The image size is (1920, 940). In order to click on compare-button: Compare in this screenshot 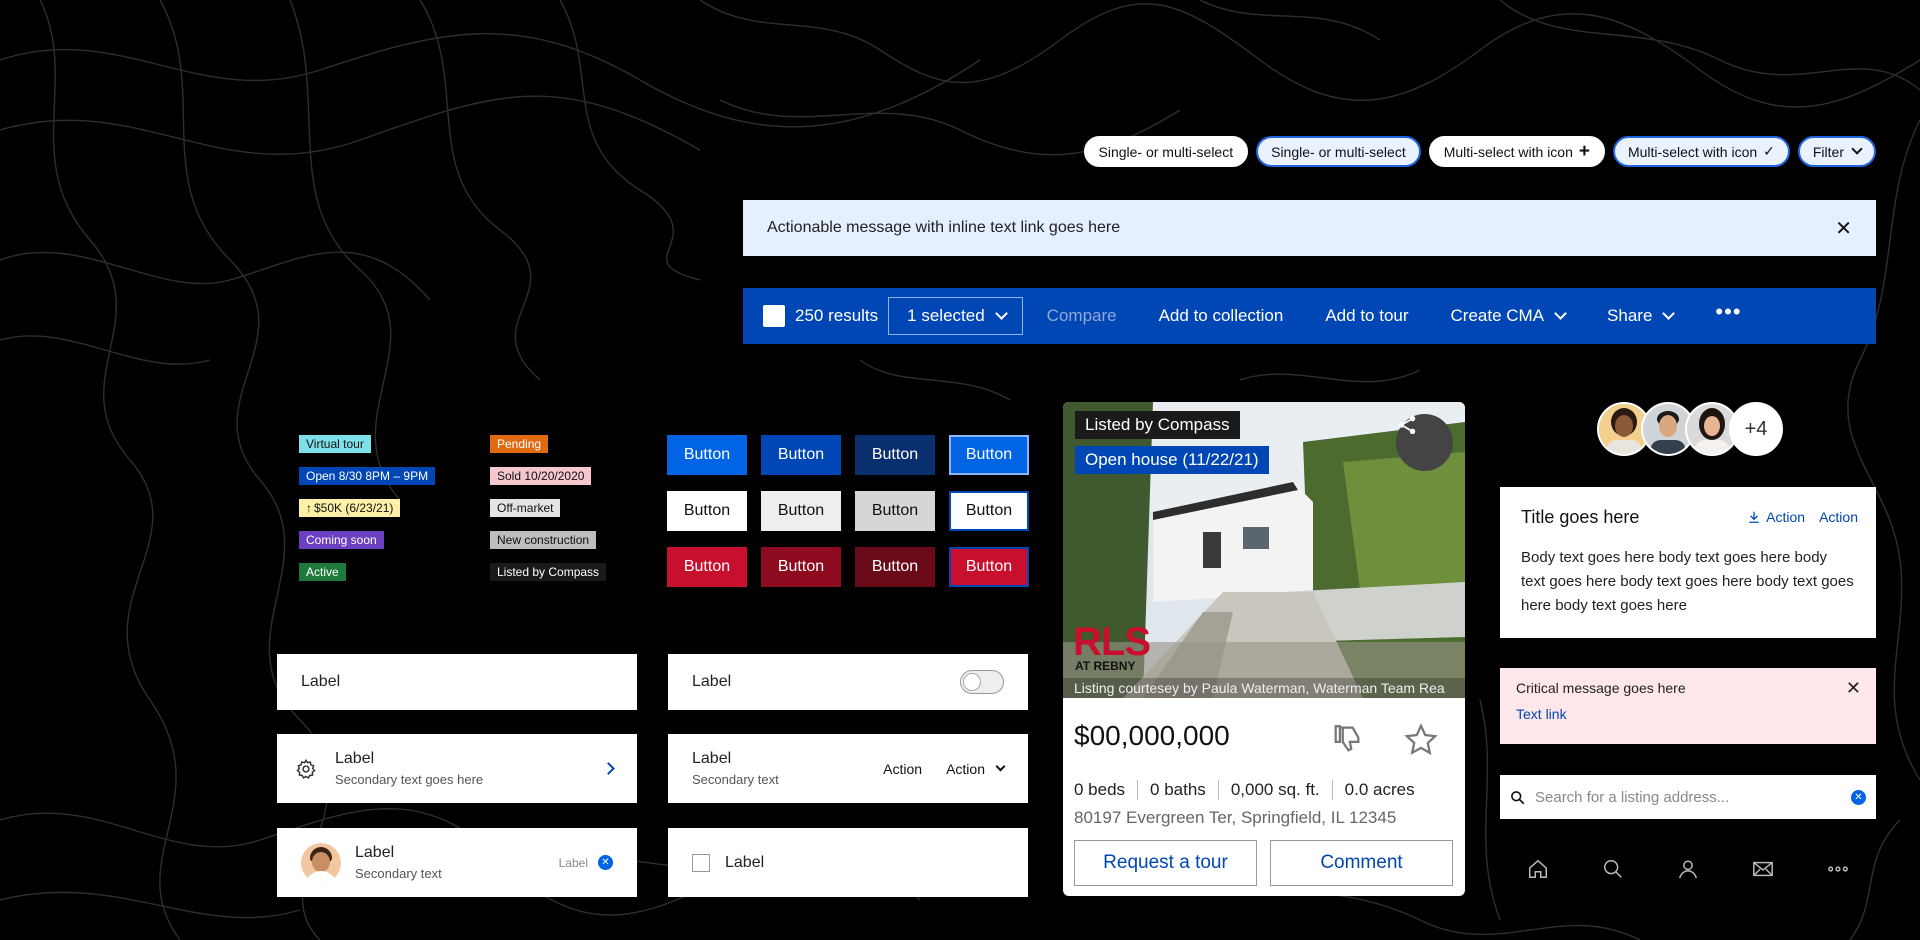, I will do `click(1082, 316)`.